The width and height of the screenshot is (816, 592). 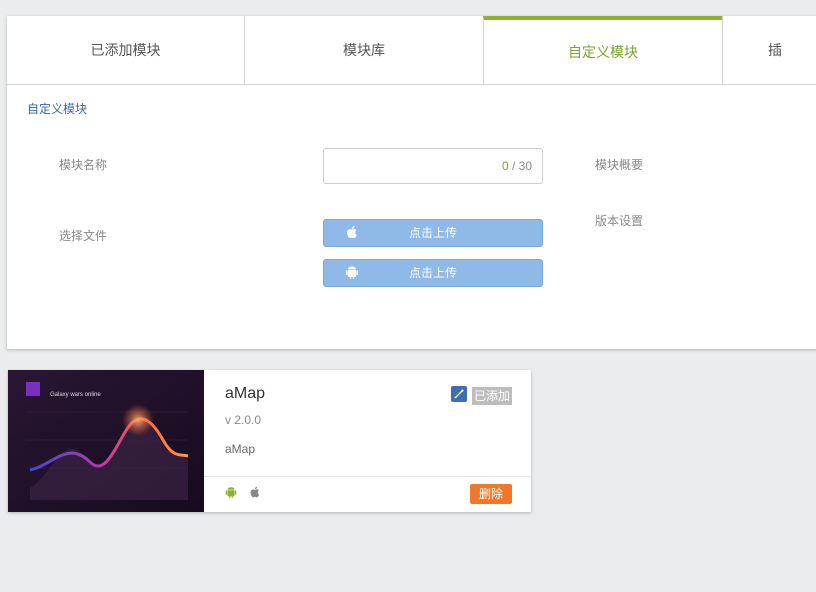 What do you see at coordinates (516, 166) in the screenshot?
I see `char-counter: 0 / 30` at bounding box center [516, 166].